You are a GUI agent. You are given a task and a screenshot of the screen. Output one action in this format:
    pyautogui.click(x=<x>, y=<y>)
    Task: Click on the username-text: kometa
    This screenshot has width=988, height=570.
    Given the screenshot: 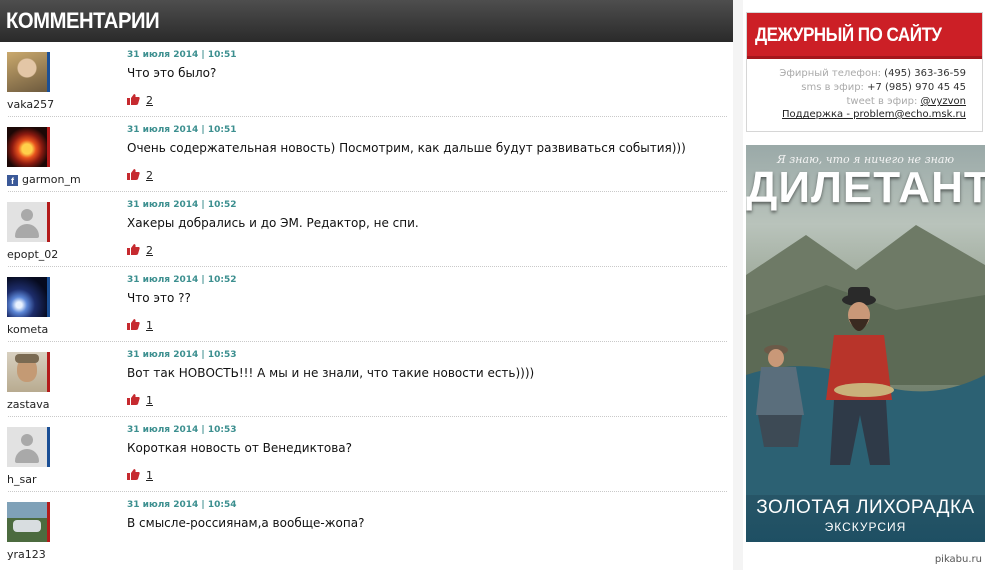 What is the action you would take?
    pyautogui.click(x=27, y=329)
    